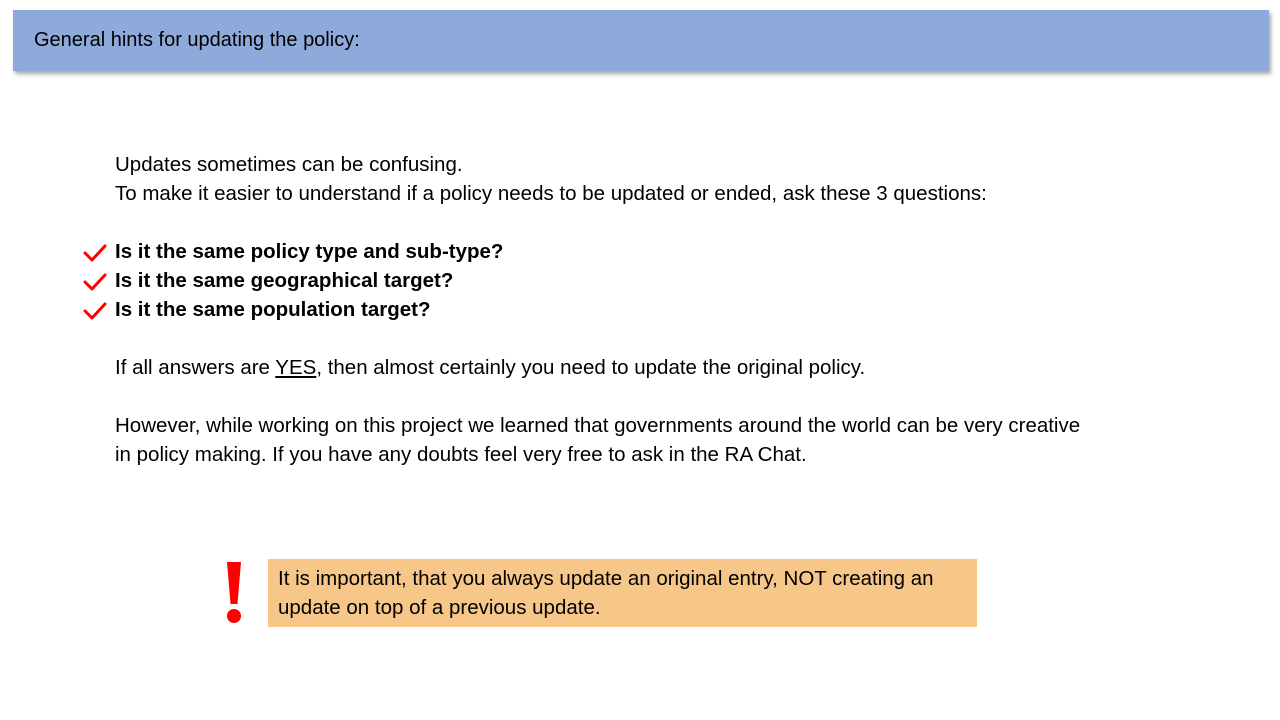 The width and height of the screenshot is (1280, 720). I want to click on question-item: Is it the same population target?, so click(649, 309).